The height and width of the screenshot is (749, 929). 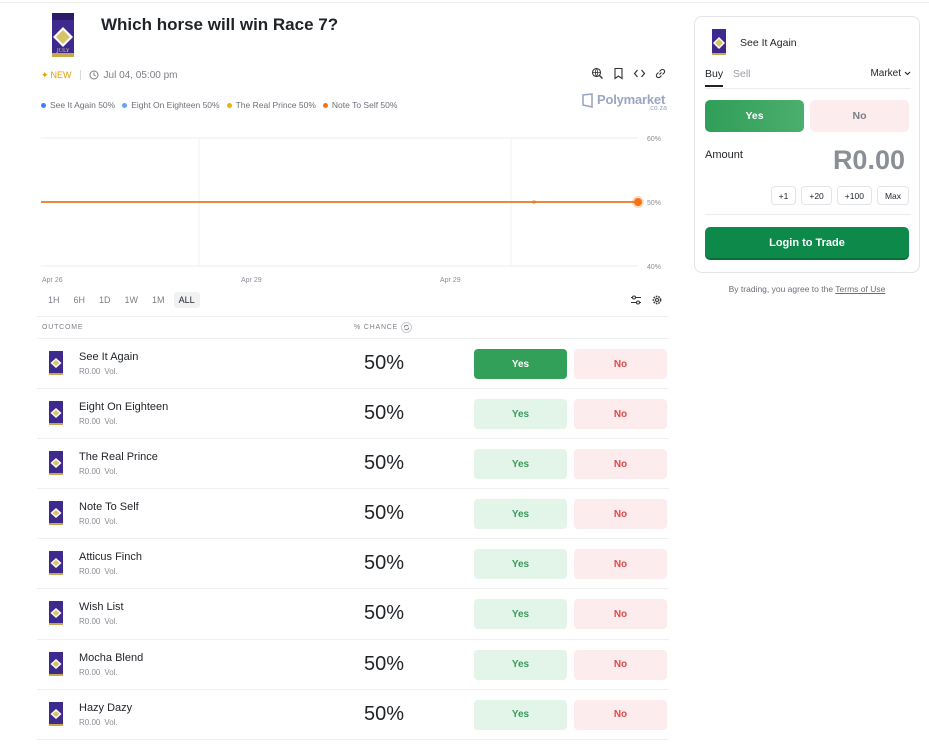 What do you see at coordinates (353, 614) in the screenshot?
I see `table-row: Wish List R0.00 Vol. 50% Yes No` at bounding box center [353, 614].